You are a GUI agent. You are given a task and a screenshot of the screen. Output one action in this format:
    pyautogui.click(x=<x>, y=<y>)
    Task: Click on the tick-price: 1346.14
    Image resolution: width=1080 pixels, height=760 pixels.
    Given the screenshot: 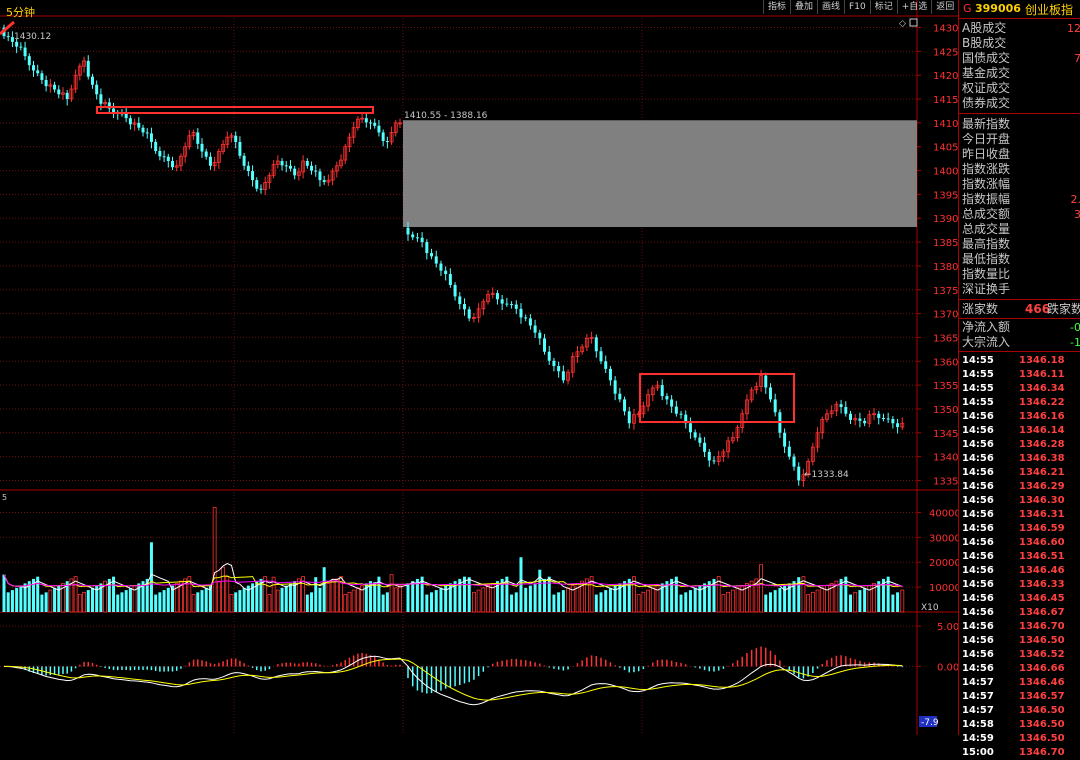 What is the action you would take?
    pyautogui.click(x=1042, y=431)
    